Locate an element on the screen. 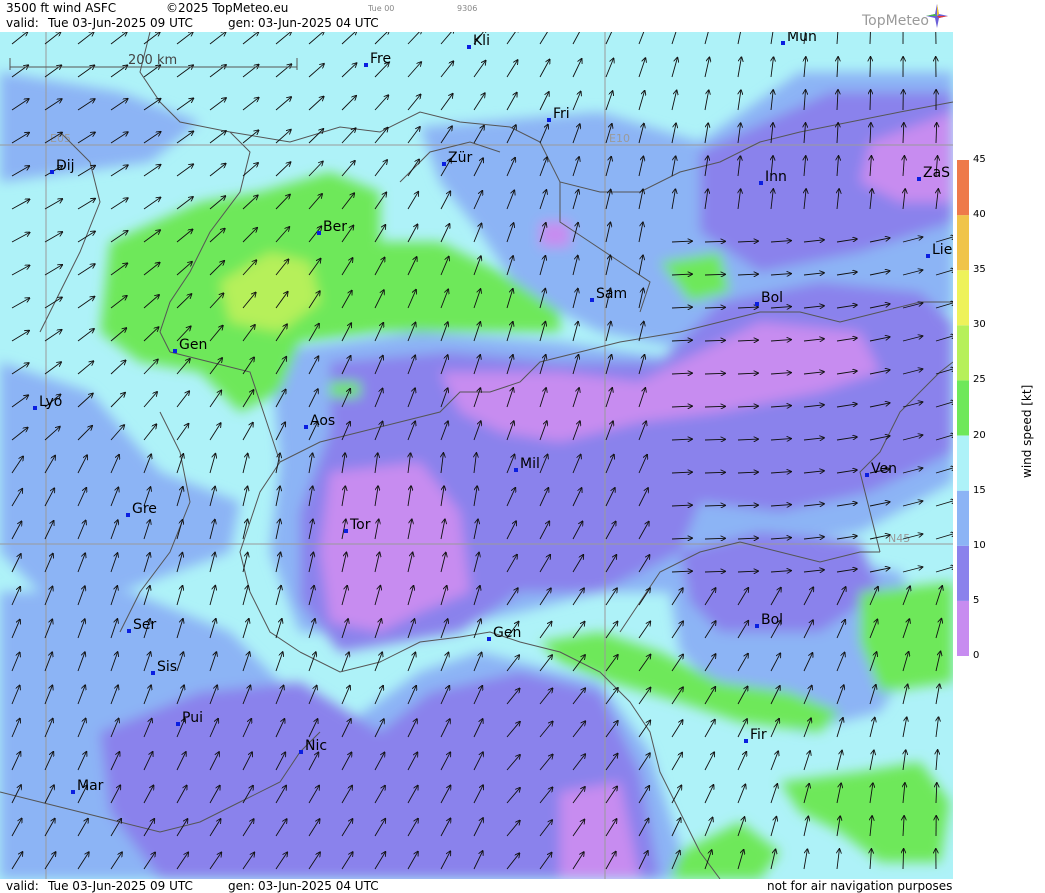 Image resolution: width=1045 pixels, height=893 pixels. brand-logo: TopMeteo is located at coordinates (895, 21).